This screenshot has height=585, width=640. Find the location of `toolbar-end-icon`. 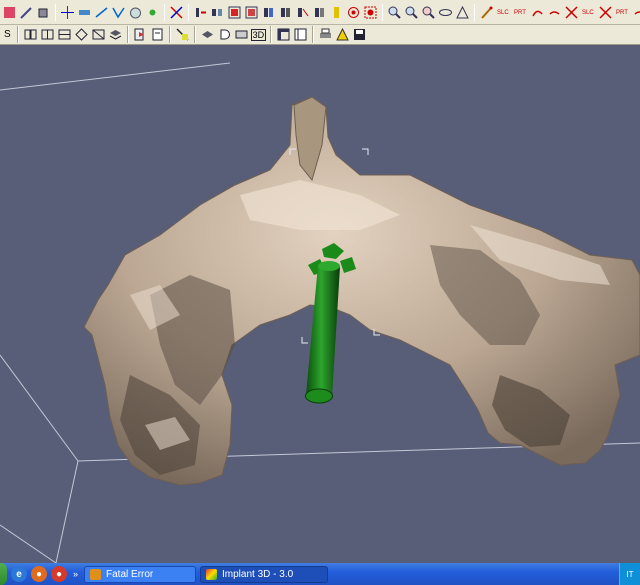

toolbar-end-icon is located at coordinates (636, 12).